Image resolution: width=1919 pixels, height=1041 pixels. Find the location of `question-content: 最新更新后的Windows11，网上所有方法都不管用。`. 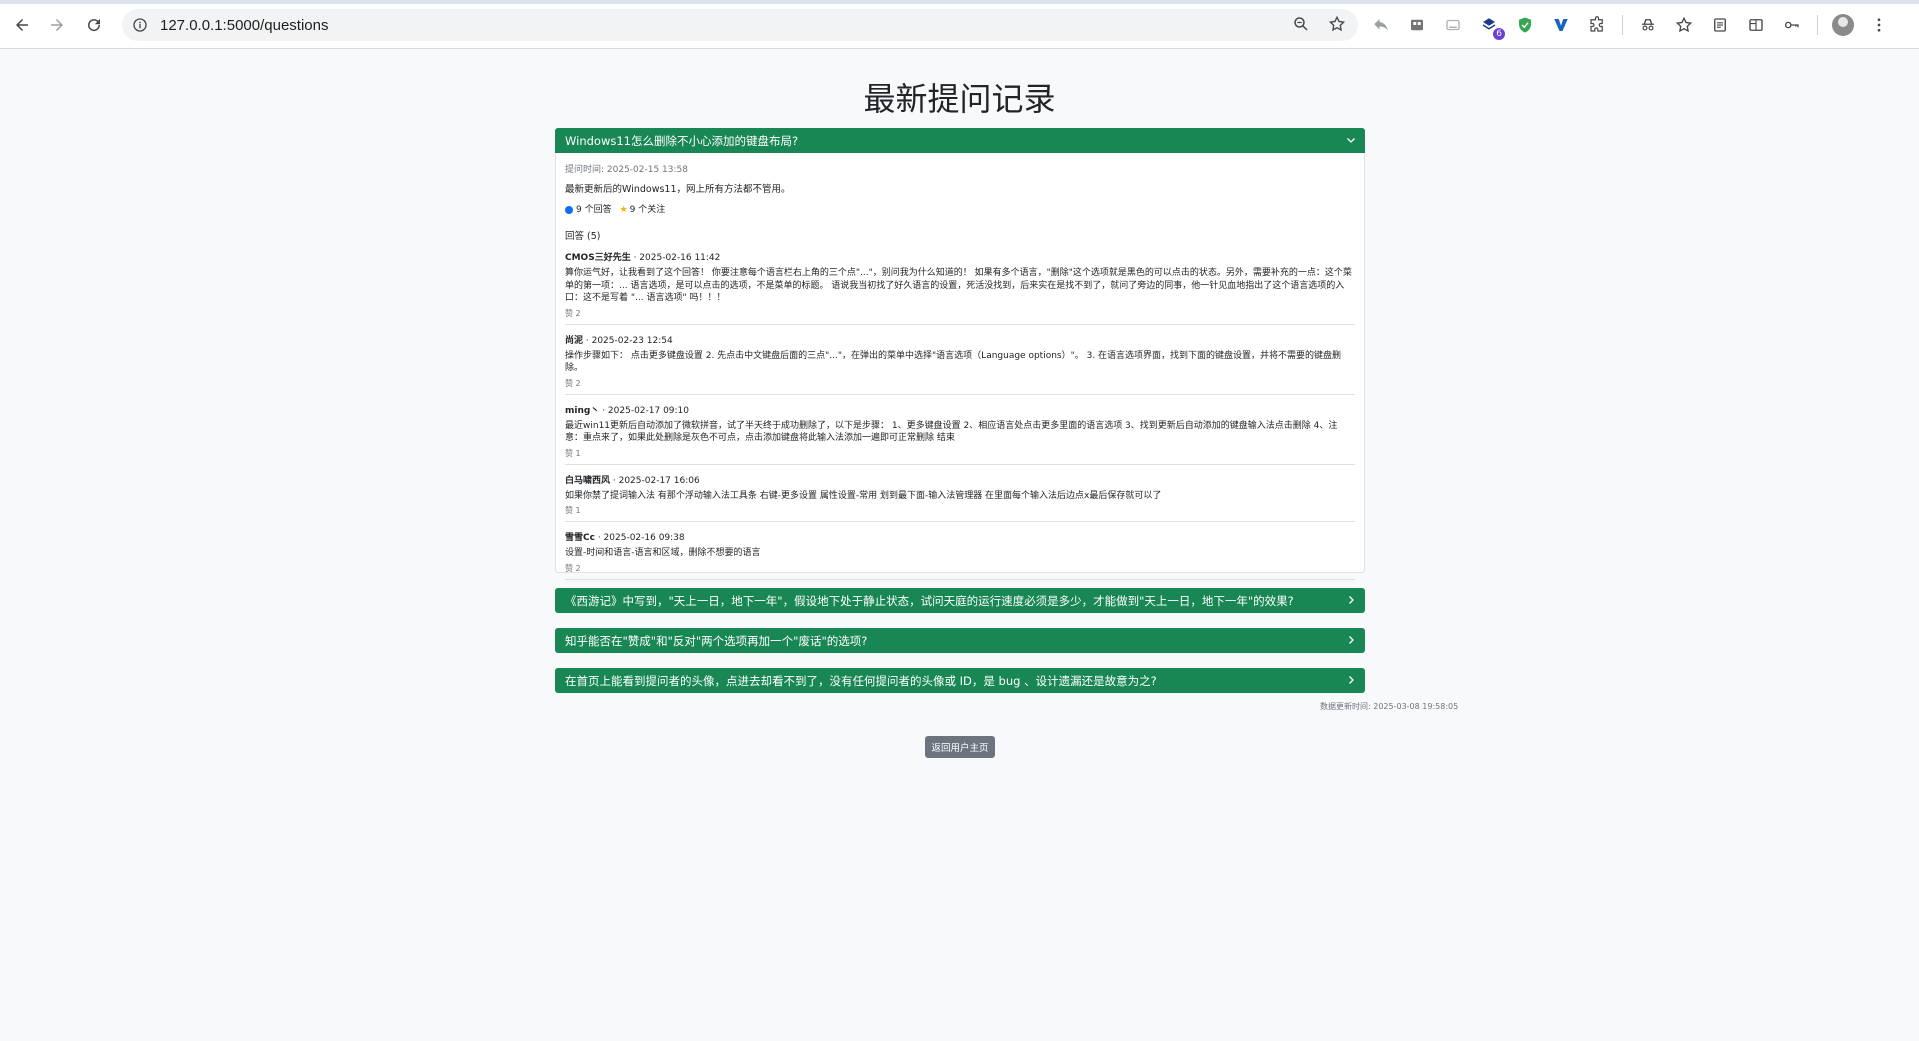

question-content: 最新更新后的Windows11，网上所有方法都不管用。 is located at coordinates (678, 189).